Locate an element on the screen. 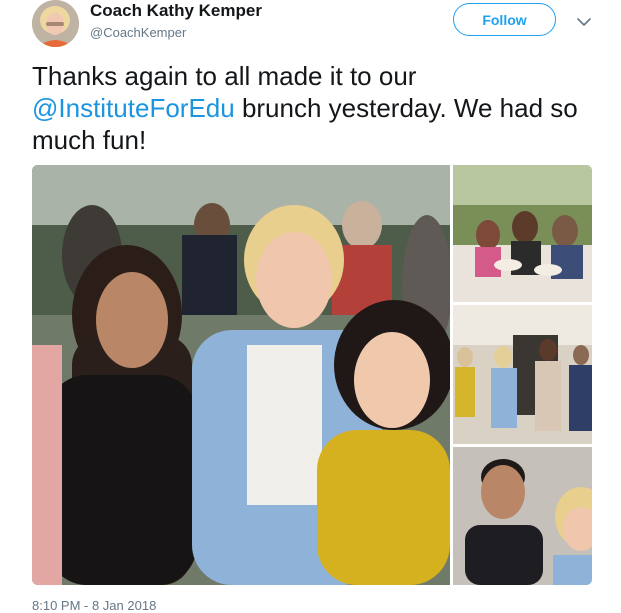 Image resolution: width=621 pixels, height=613 pixels. author-name: Coach Kathy Kemper is located at coordinates (176, 11).